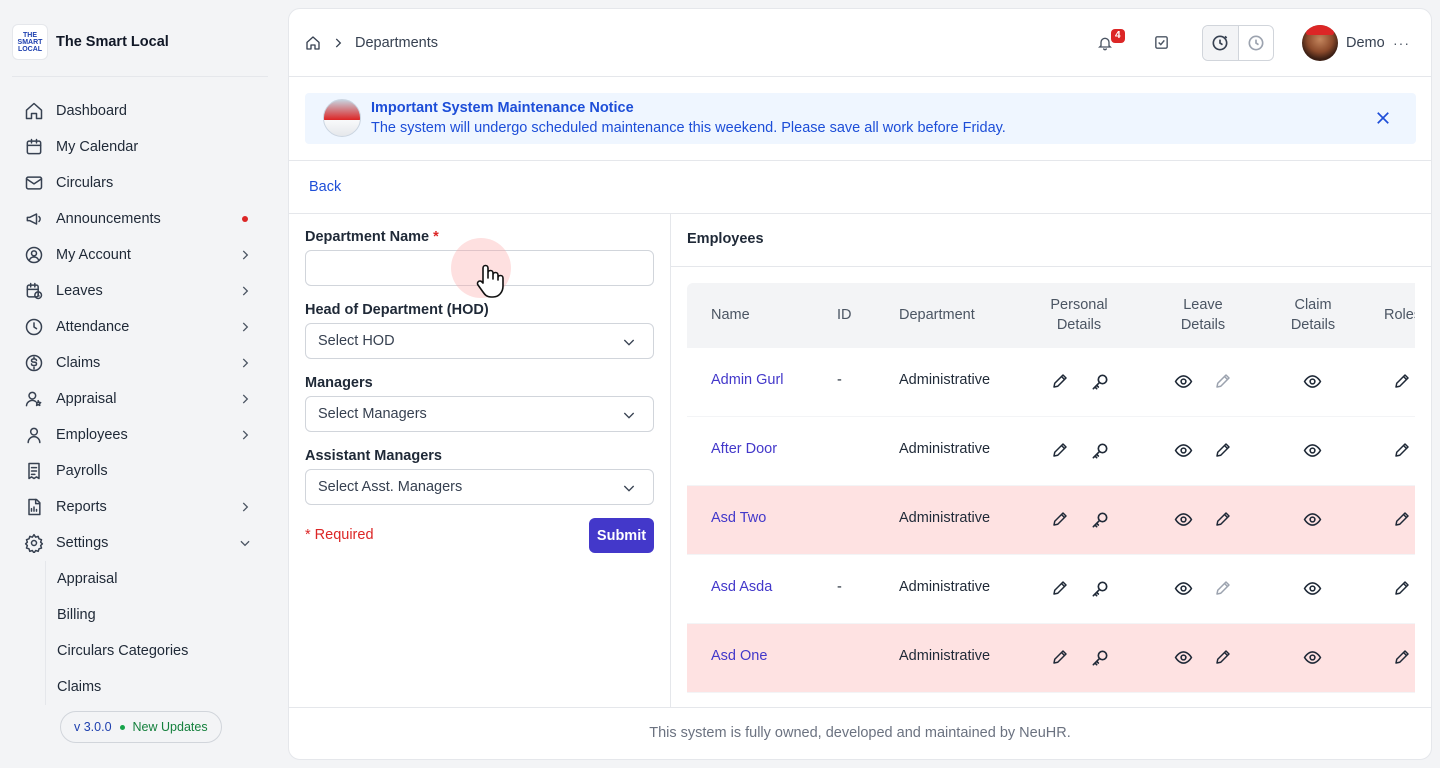  I want to click on breadcrumb: Departments, so click(371, 43).